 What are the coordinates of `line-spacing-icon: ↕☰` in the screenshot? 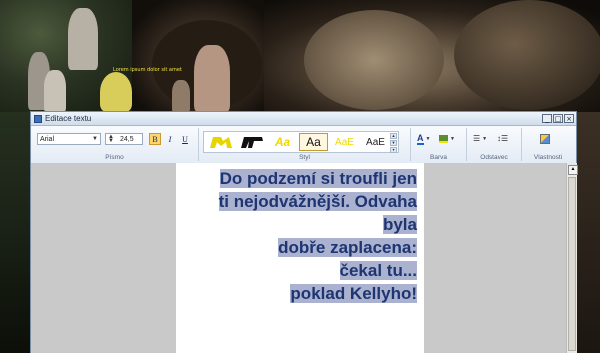 It's located at (503, 138).